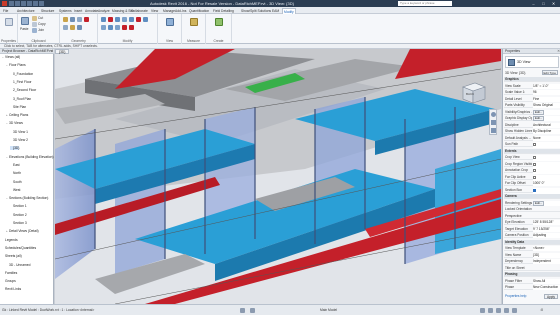 The image size is (560, 315). Describe the element at coordinates (11, 3) in the screenshot. I see `open-icon` at that location.